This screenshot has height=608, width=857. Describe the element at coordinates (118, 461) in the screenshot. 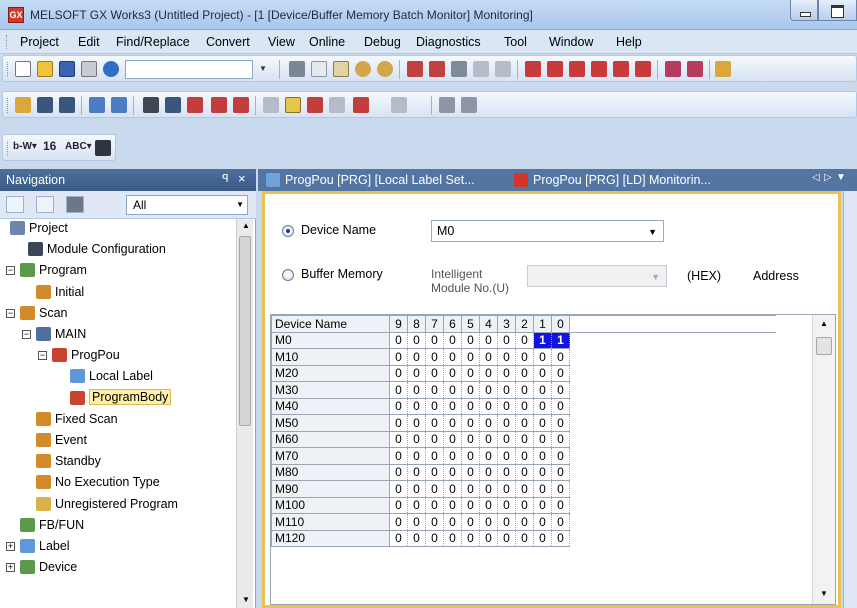

I see `tree-item-standby: Standby` at that location.